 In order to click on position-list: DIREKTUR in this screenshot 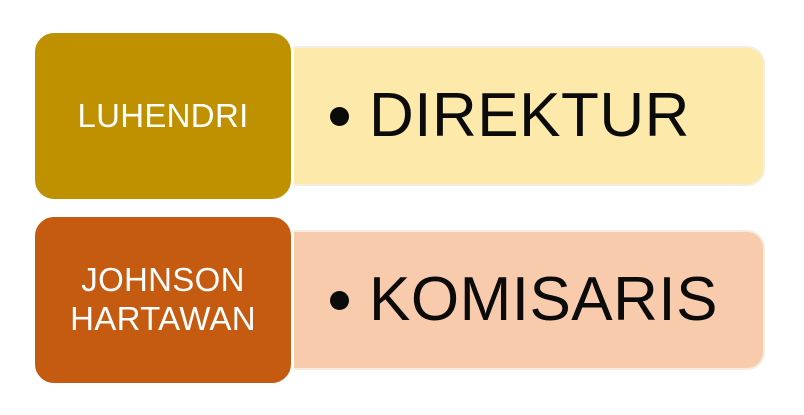, I will do `click(480, 116)`.